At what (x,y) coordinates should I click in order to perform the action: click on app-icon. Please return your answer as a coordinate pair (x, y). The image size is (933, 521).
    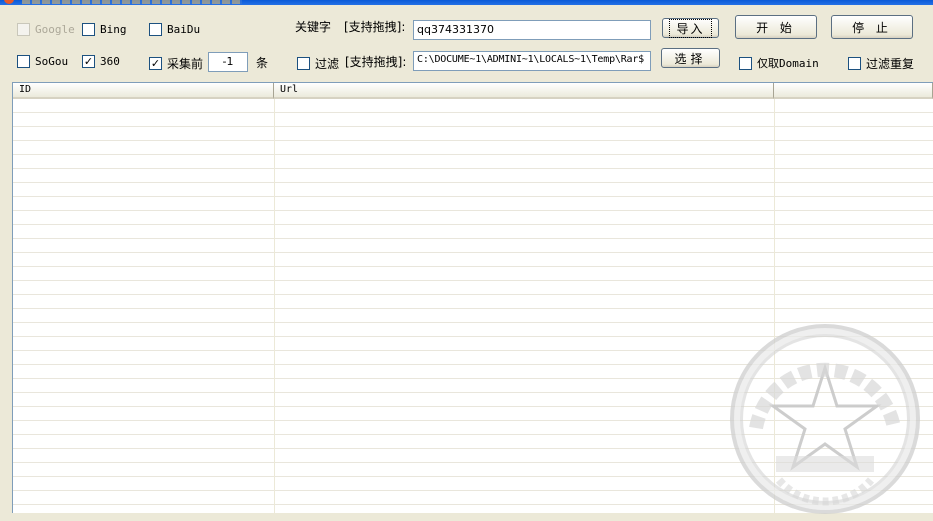
    Looking at the image, I should click on (9, 2).